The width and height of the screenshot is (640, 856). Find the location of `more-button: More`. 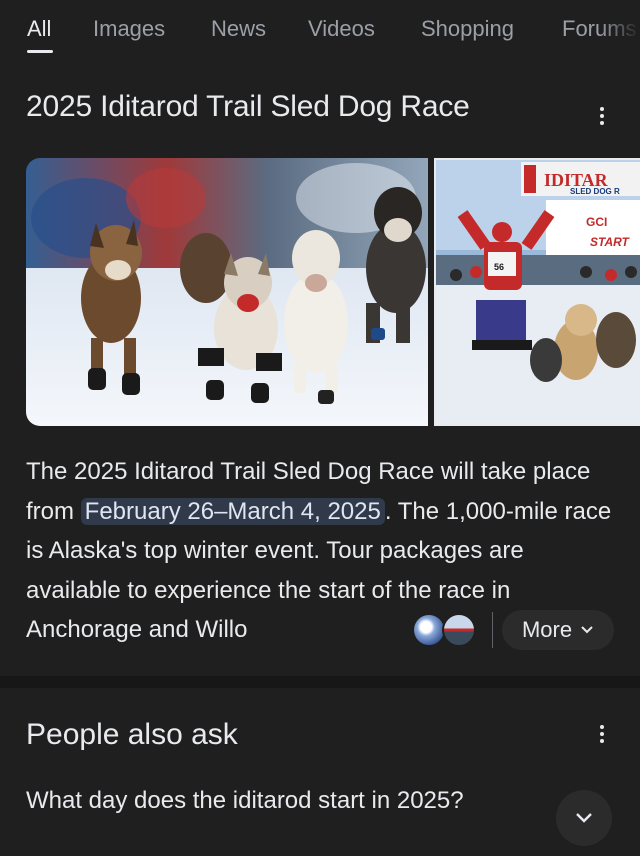

more-button: More is located at coordinates (558, 630).